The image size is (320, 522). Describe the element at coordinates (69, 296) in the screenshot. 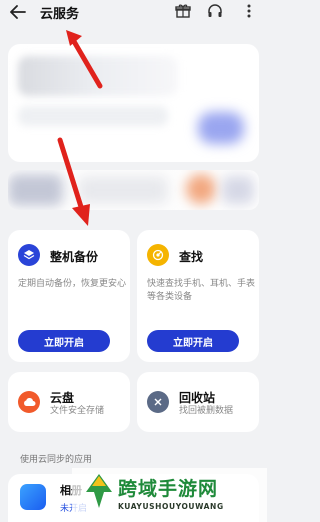

I see `backup-card: 整机备份 定期自动备份，恢复更安心 立即开启` at that location.